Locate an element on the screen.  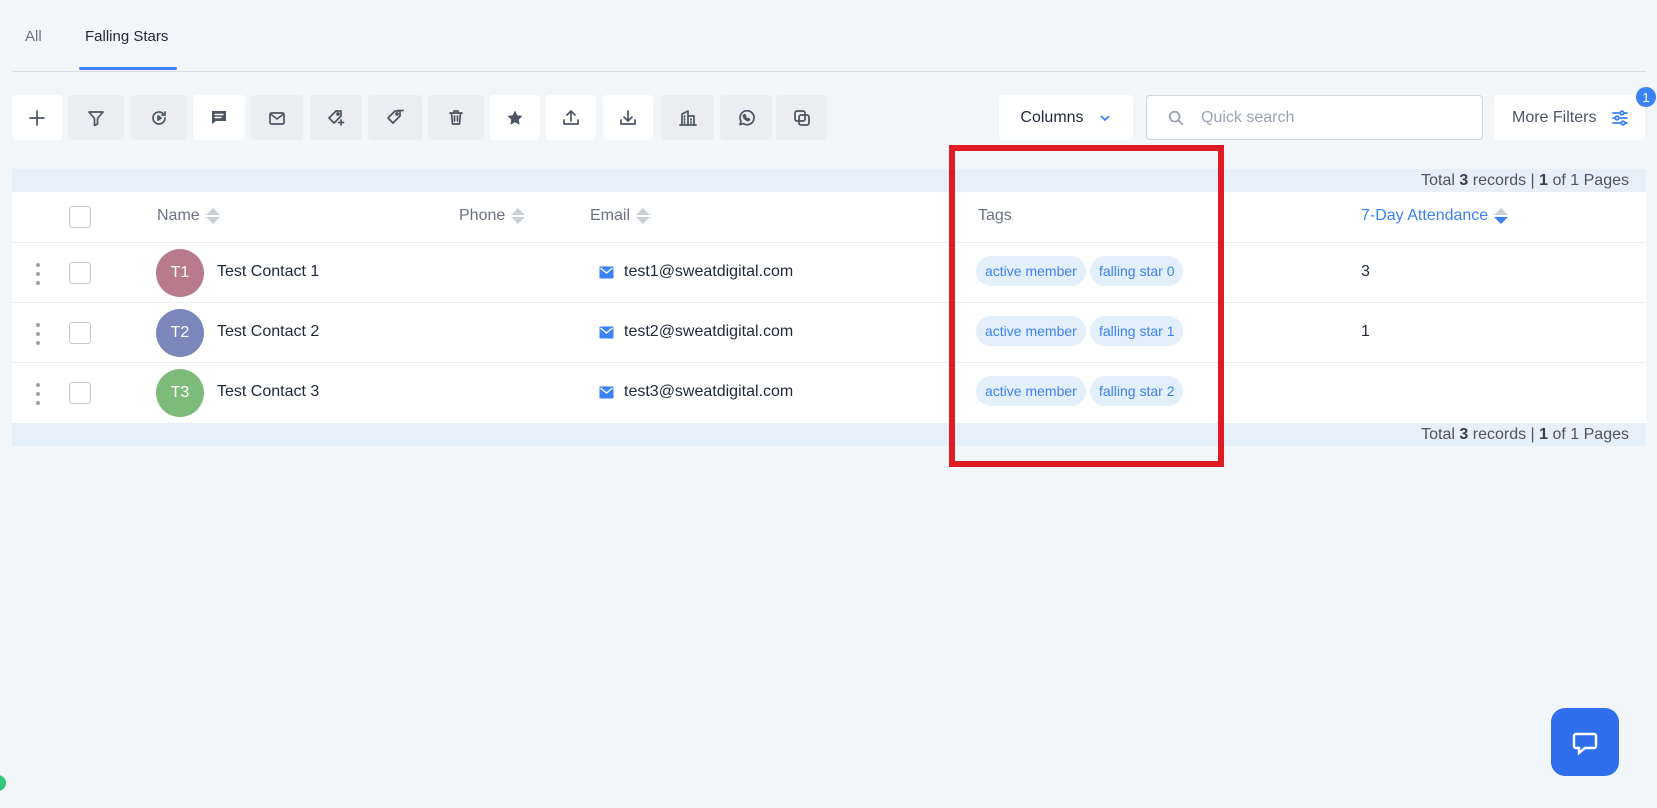
view-tabs: All Falling Stars is located at coordinates (829, 36).